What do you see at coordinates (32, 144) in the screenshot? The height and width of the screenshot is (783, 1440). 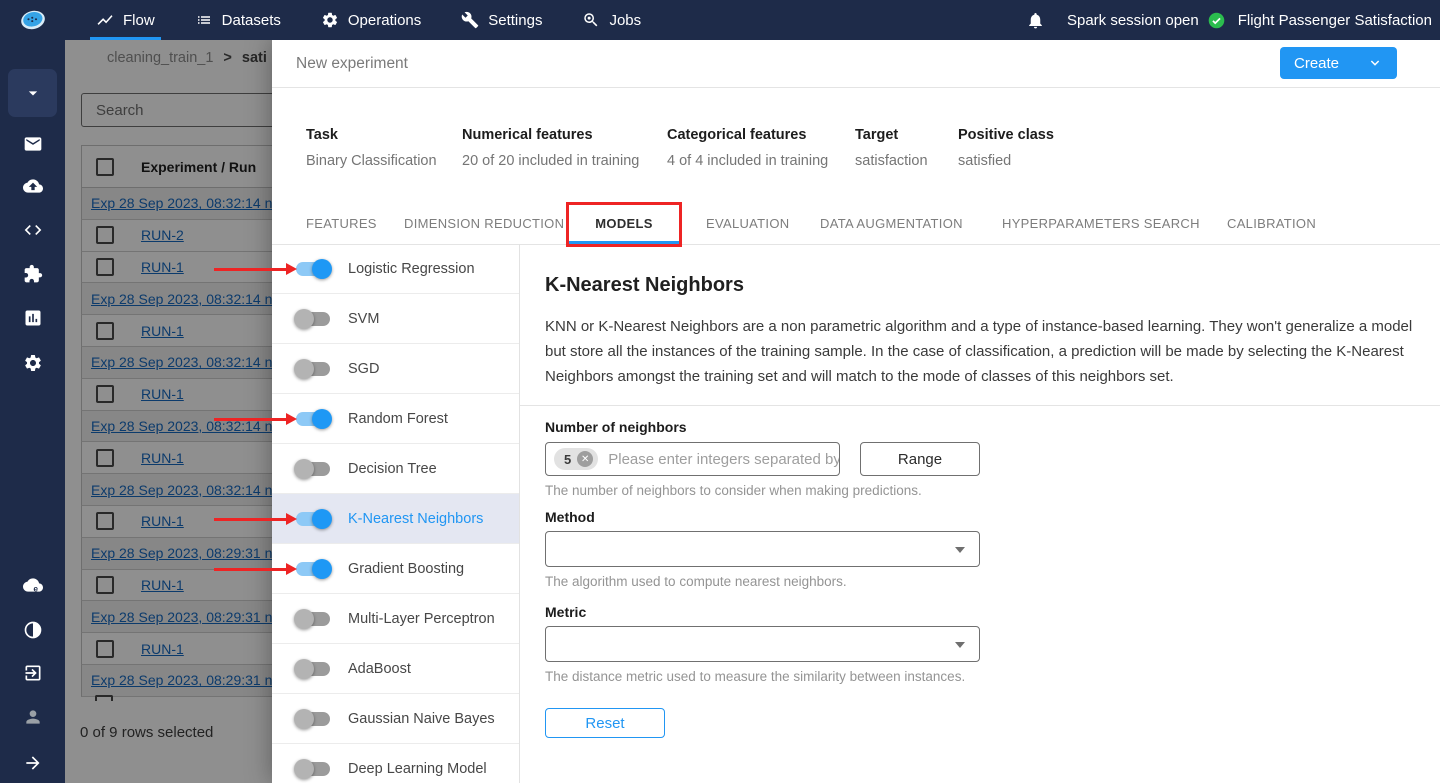 I see `inbox-icon` at bounding box center [32, 144].